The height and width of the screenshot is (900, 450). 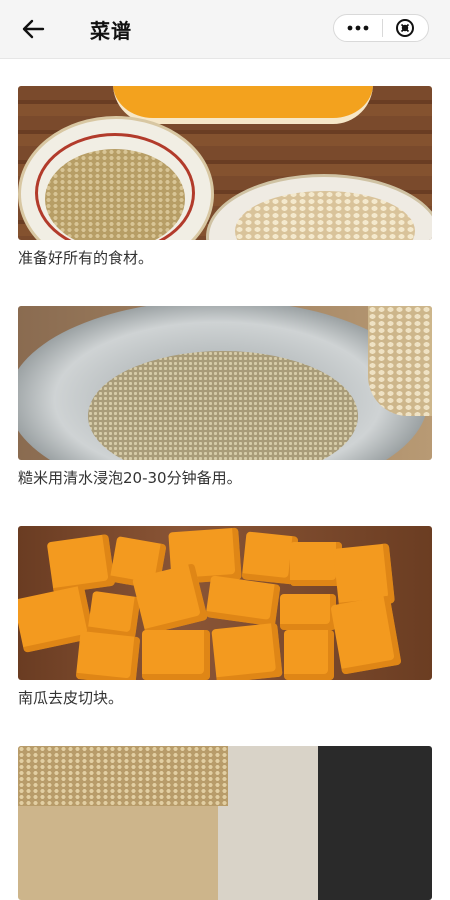 I want to click on mini-program-capsule, so click(x=381, y=28).